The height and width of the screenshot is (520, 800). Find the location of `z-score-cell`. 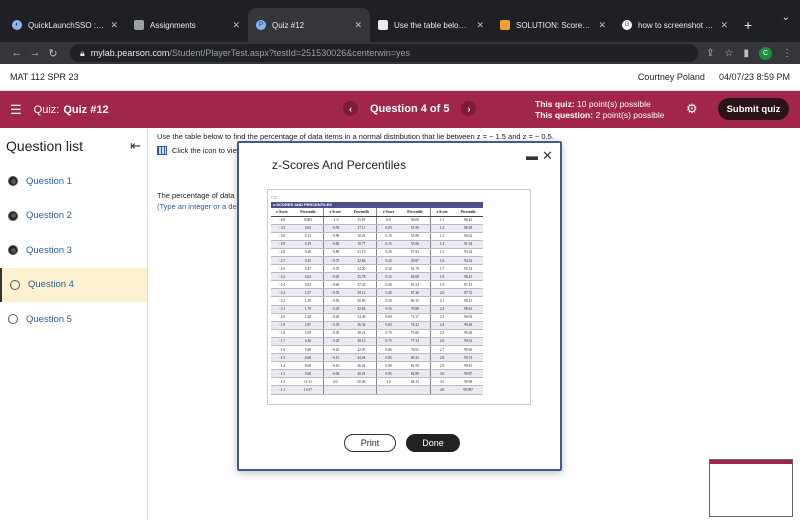

z-score-cell is located at coordinates (388, 390).